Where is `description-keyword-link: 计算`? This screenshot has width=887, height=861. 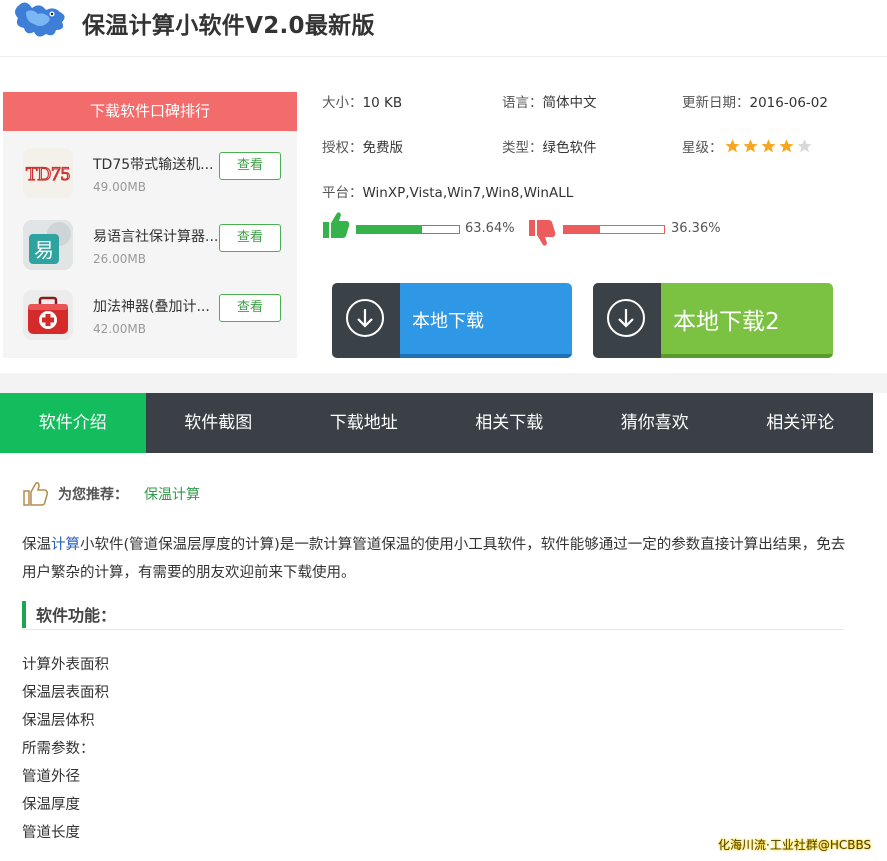
description-keyword-link: 计算 is located at coordinates (65, 545).